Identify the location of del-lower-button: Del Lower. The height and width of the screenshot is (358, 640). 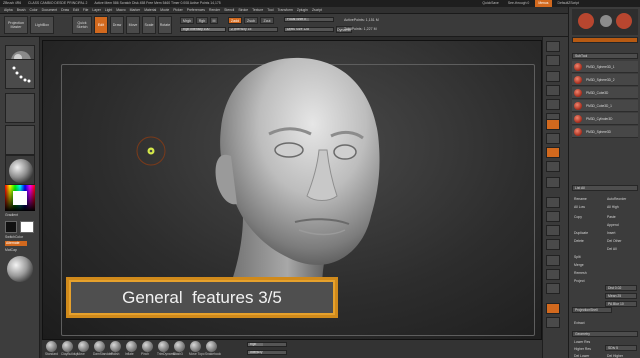
(581, 356).